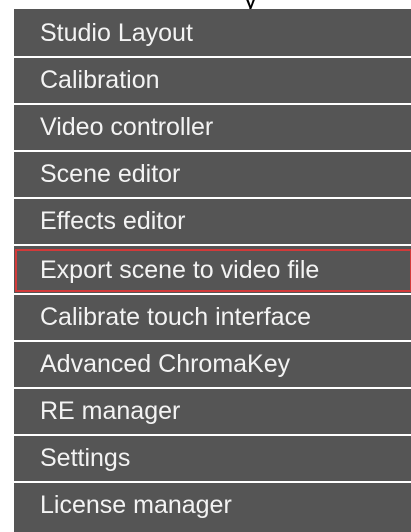 This screenshot has width=411, height=532. I want to click on menu-item-advanced-chromakey: Advanced ChromaKey, so click(212, 365).